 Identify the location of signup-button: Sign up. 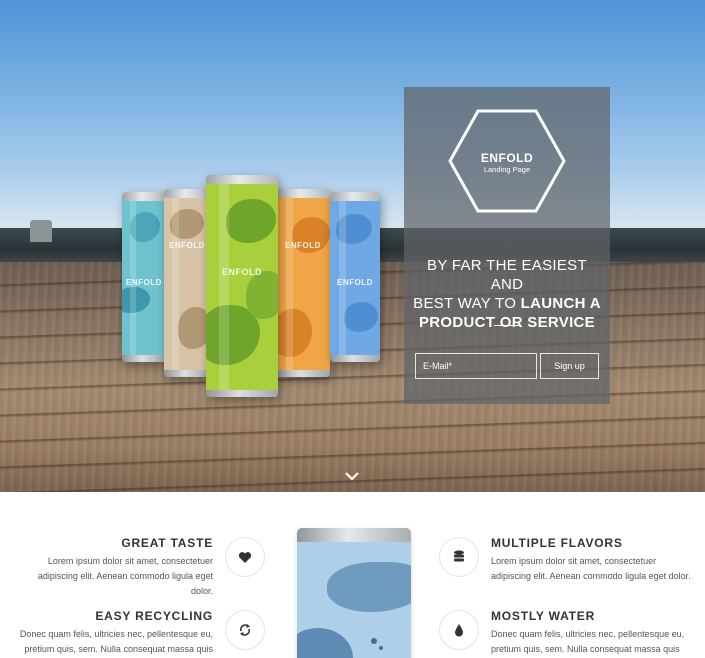
(569, 366).